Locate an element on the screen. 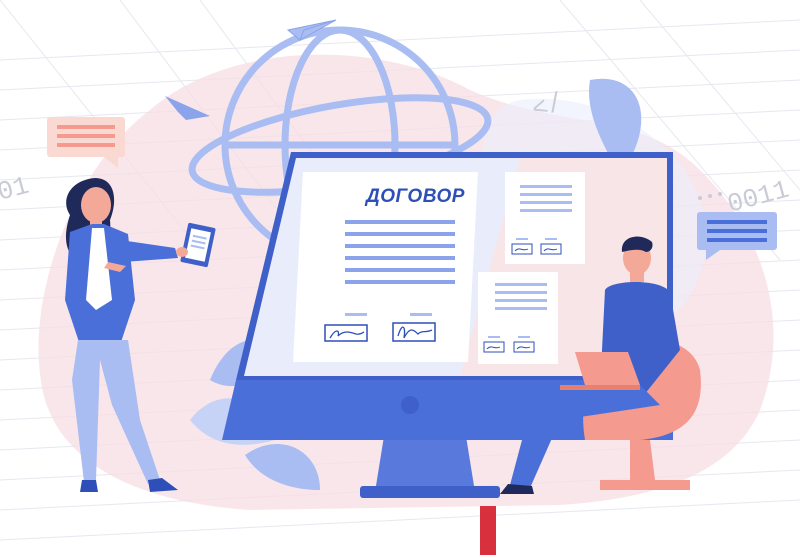  document-title: ДОГОВОР is located at coordinates (414, 196).